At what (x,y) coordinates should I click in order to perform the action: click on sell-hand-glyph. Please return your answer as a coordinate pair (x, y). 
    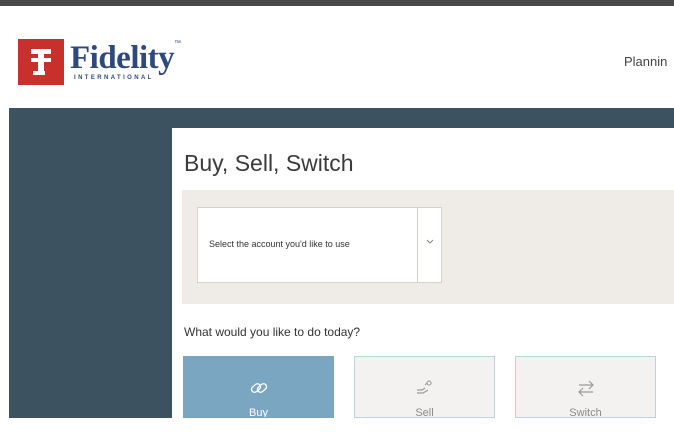
    Looking at the image, I should click on (424, 387).